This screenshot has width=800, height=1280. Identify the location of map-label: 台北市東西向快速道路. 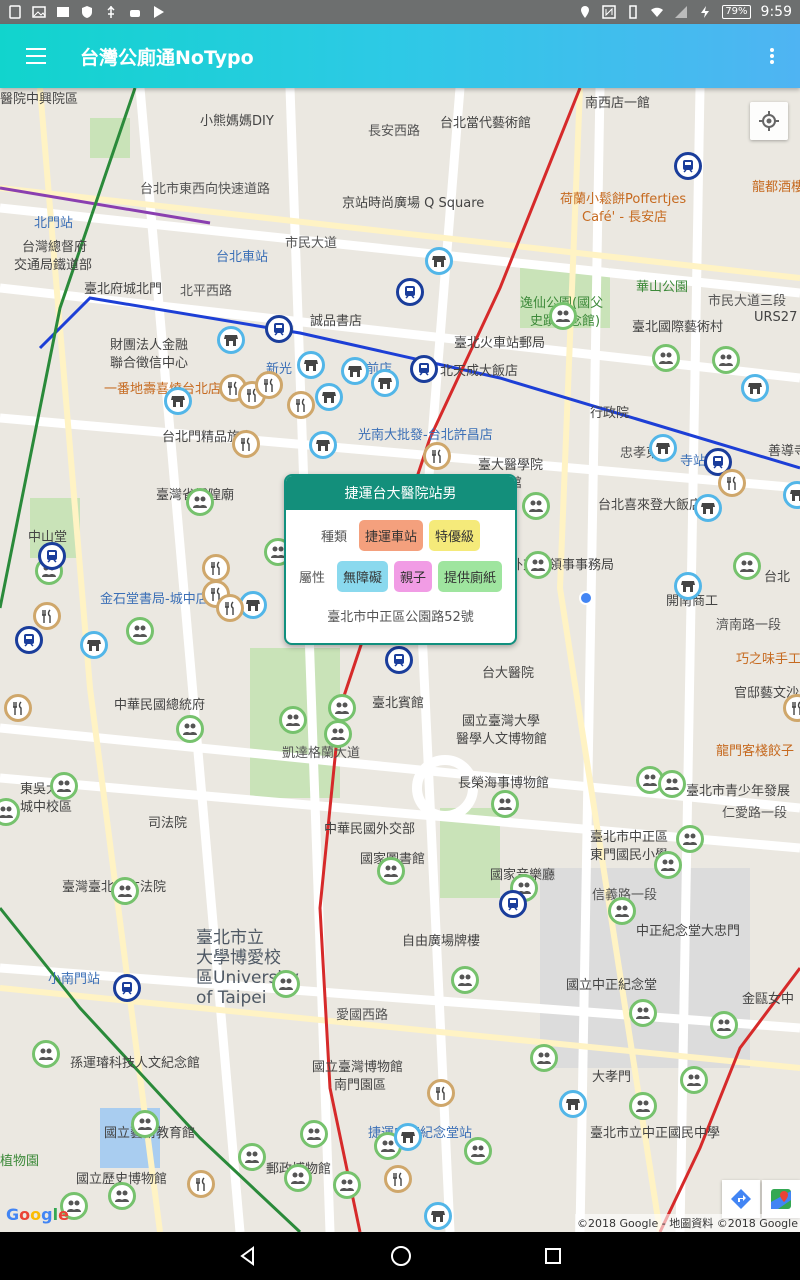
(205, 189).